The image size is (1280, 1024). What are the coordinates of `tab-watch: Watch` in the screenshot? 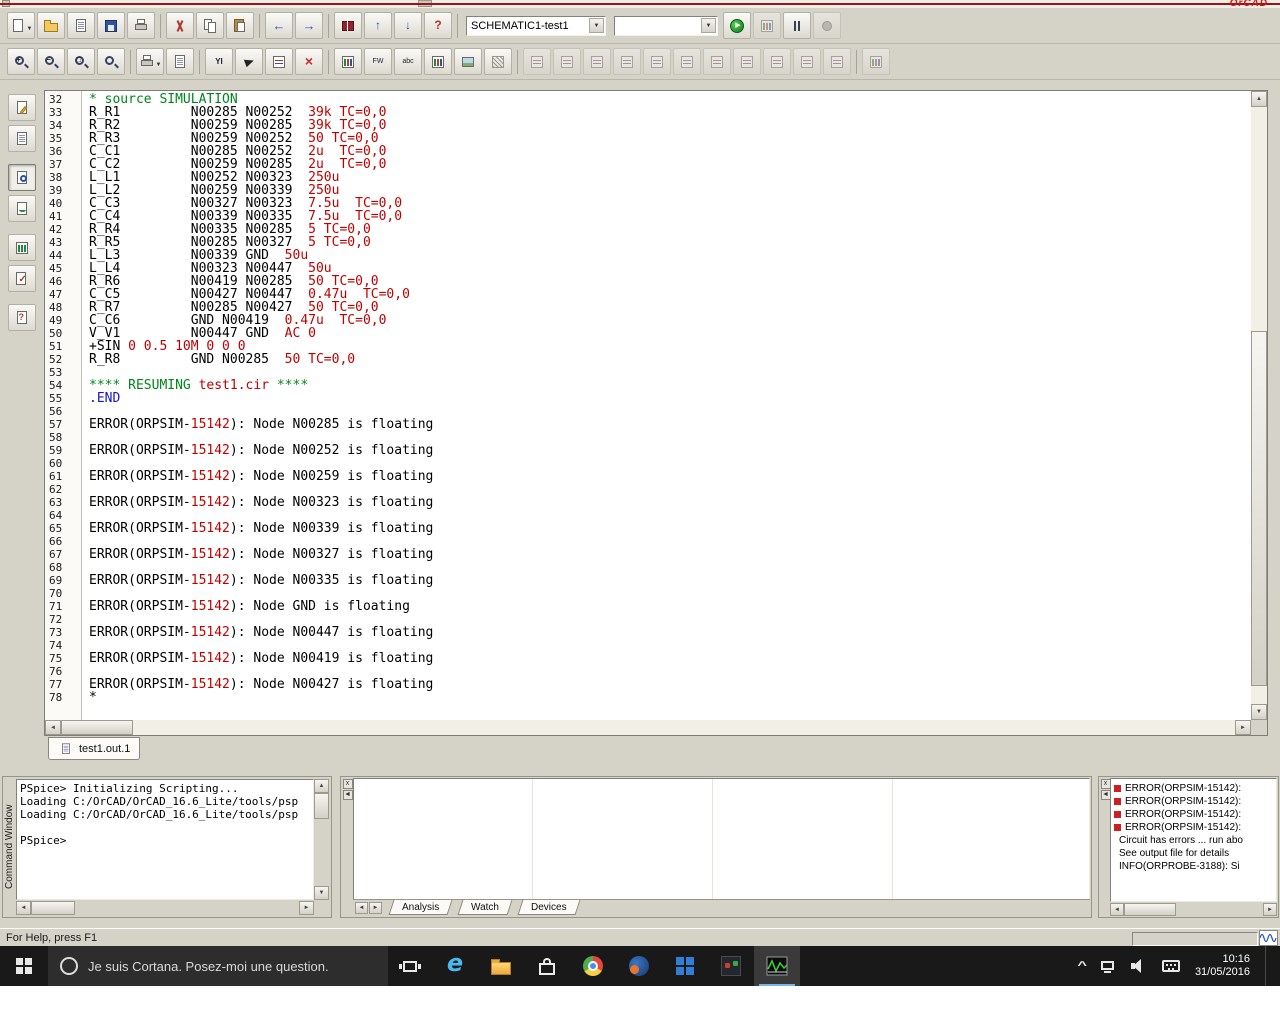 It's located at (485, 907).